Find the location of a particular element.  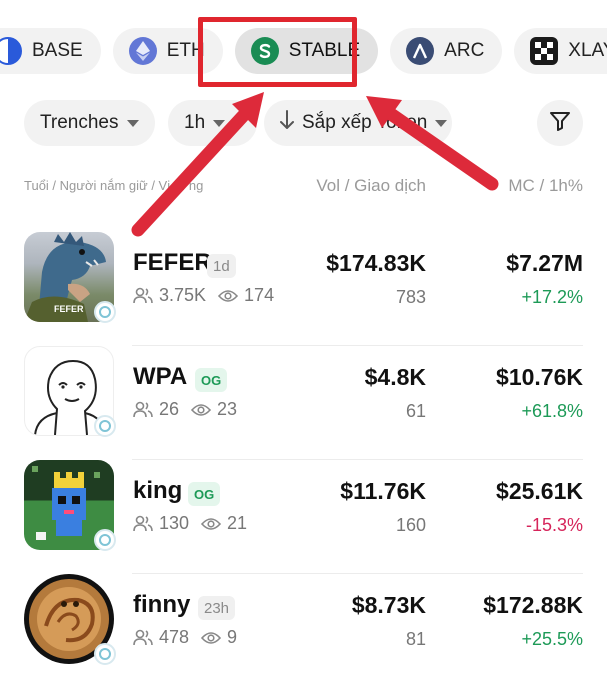

avatar-caption: FEFER is located at coordinates (69, 309).